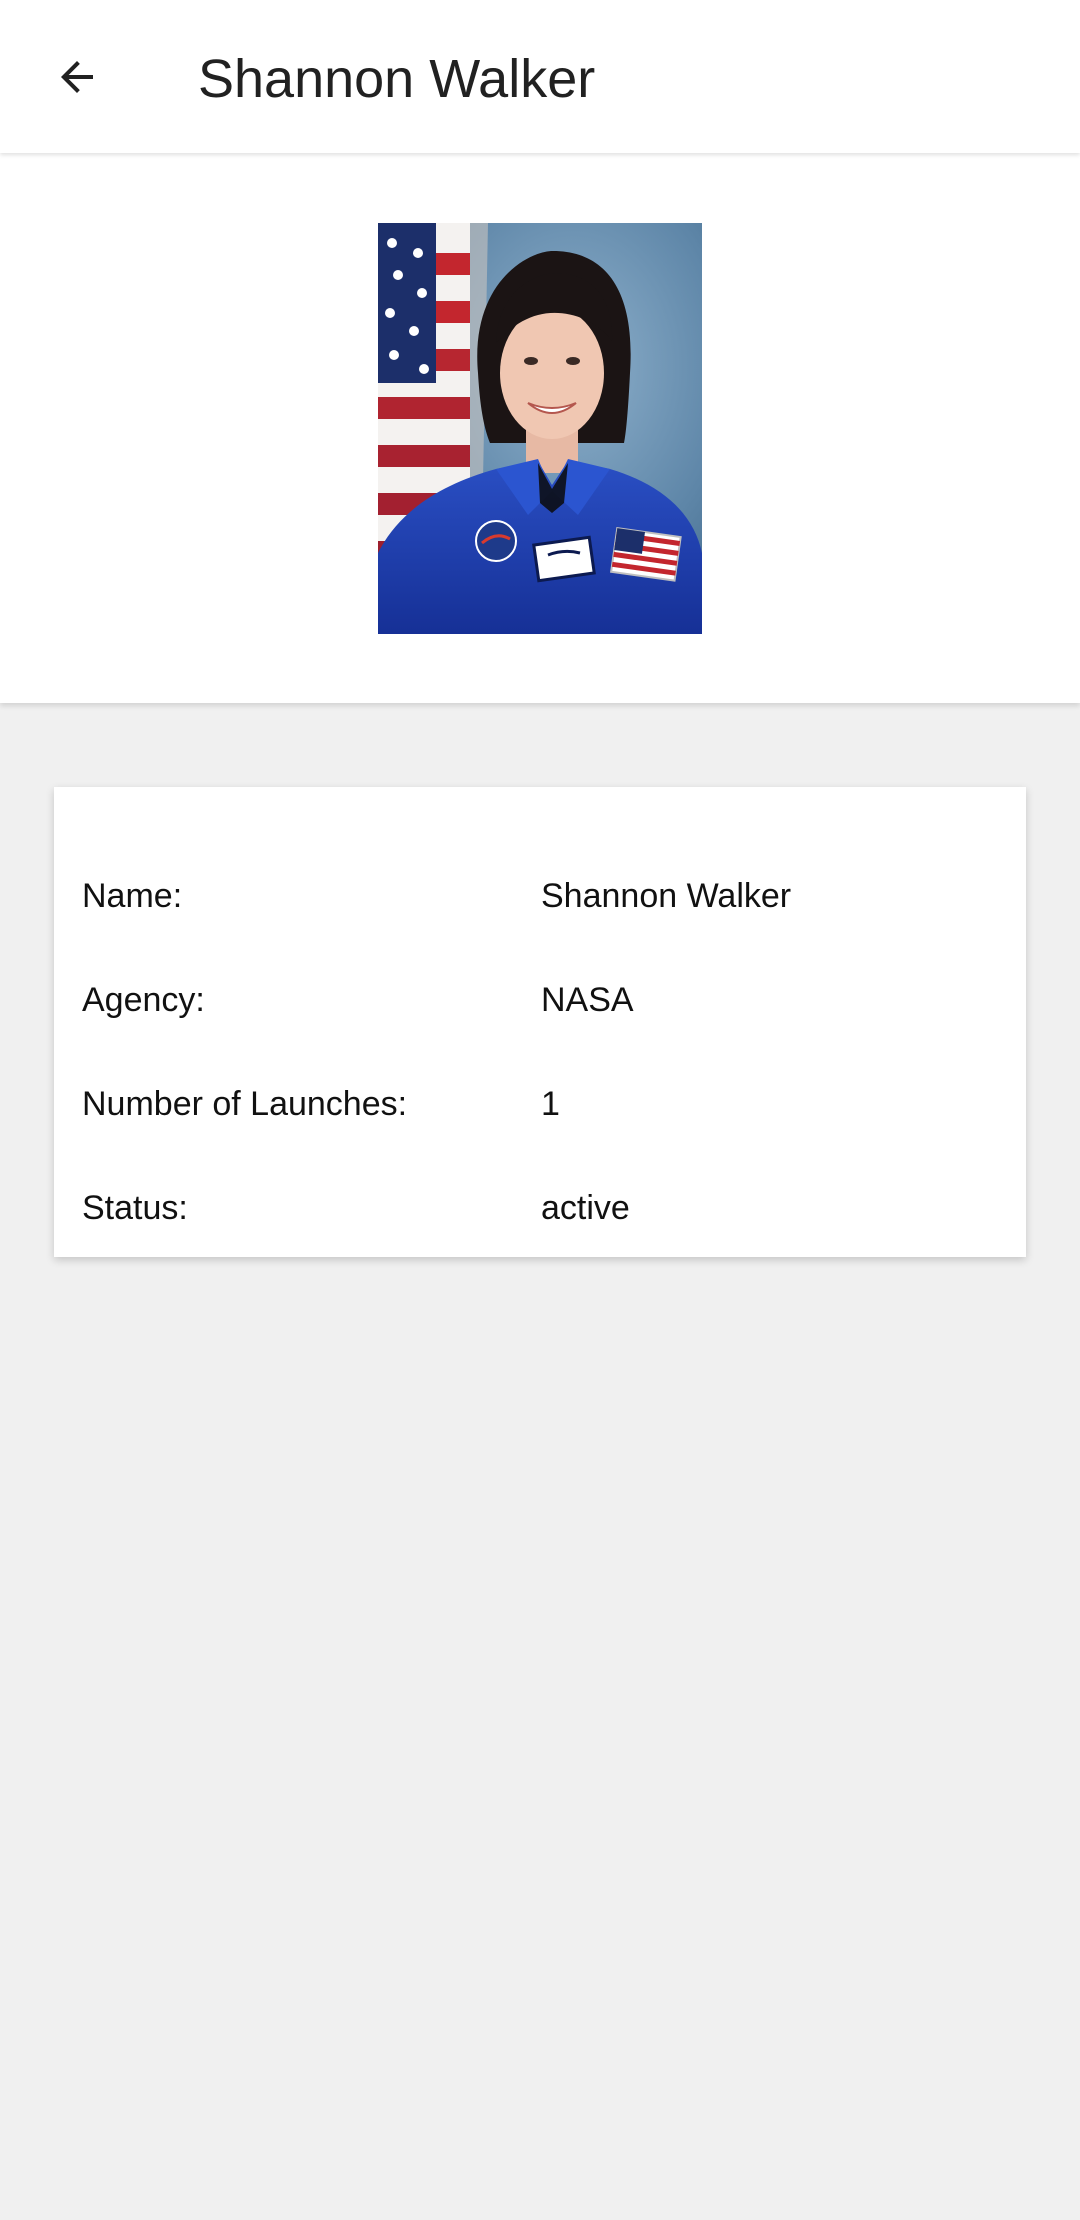 Image resolution: width=1080 pixels, height=2220 pixels. What do you see at coordinates (585, 1208) in the screenshot?
I see `detail-value: active` at bounding box center [585, 1208].